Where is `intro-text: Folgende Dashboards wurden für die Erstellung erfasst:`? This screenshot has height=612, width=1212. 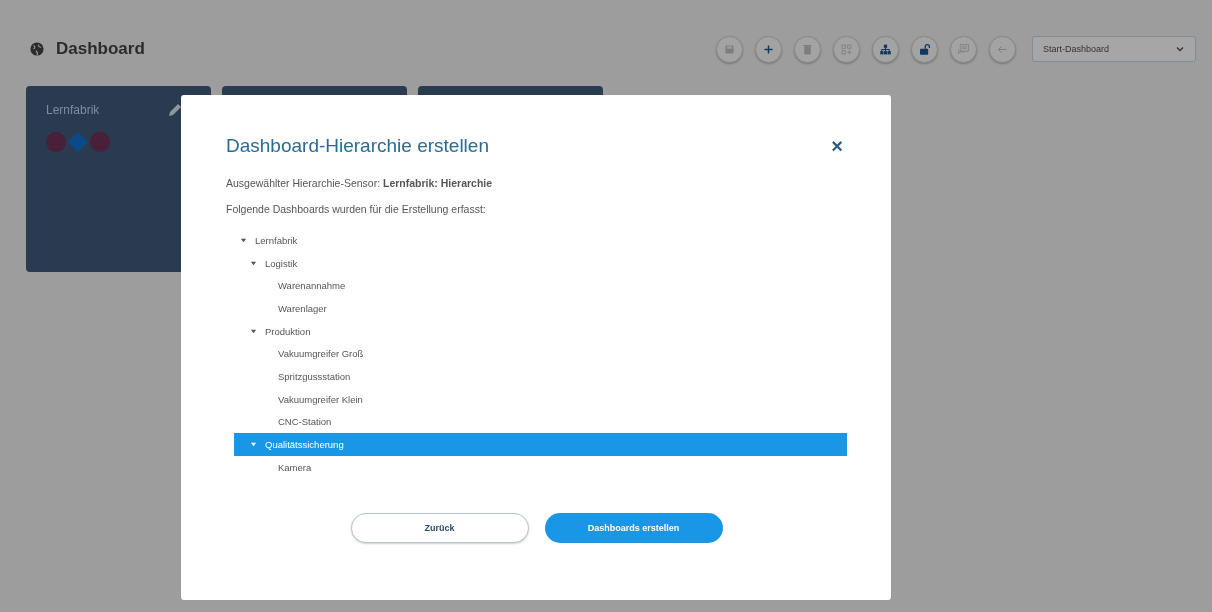
intro-text: Folgende Dashboards wurden für die Erstellung erfasst: is located at coordinates (356, 209).